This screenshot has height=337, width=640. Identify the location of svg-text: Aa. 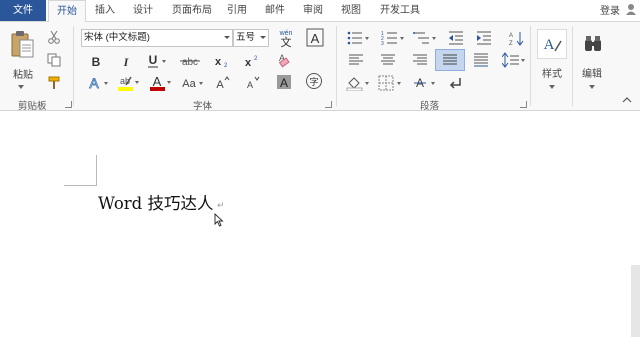
(189, 84).